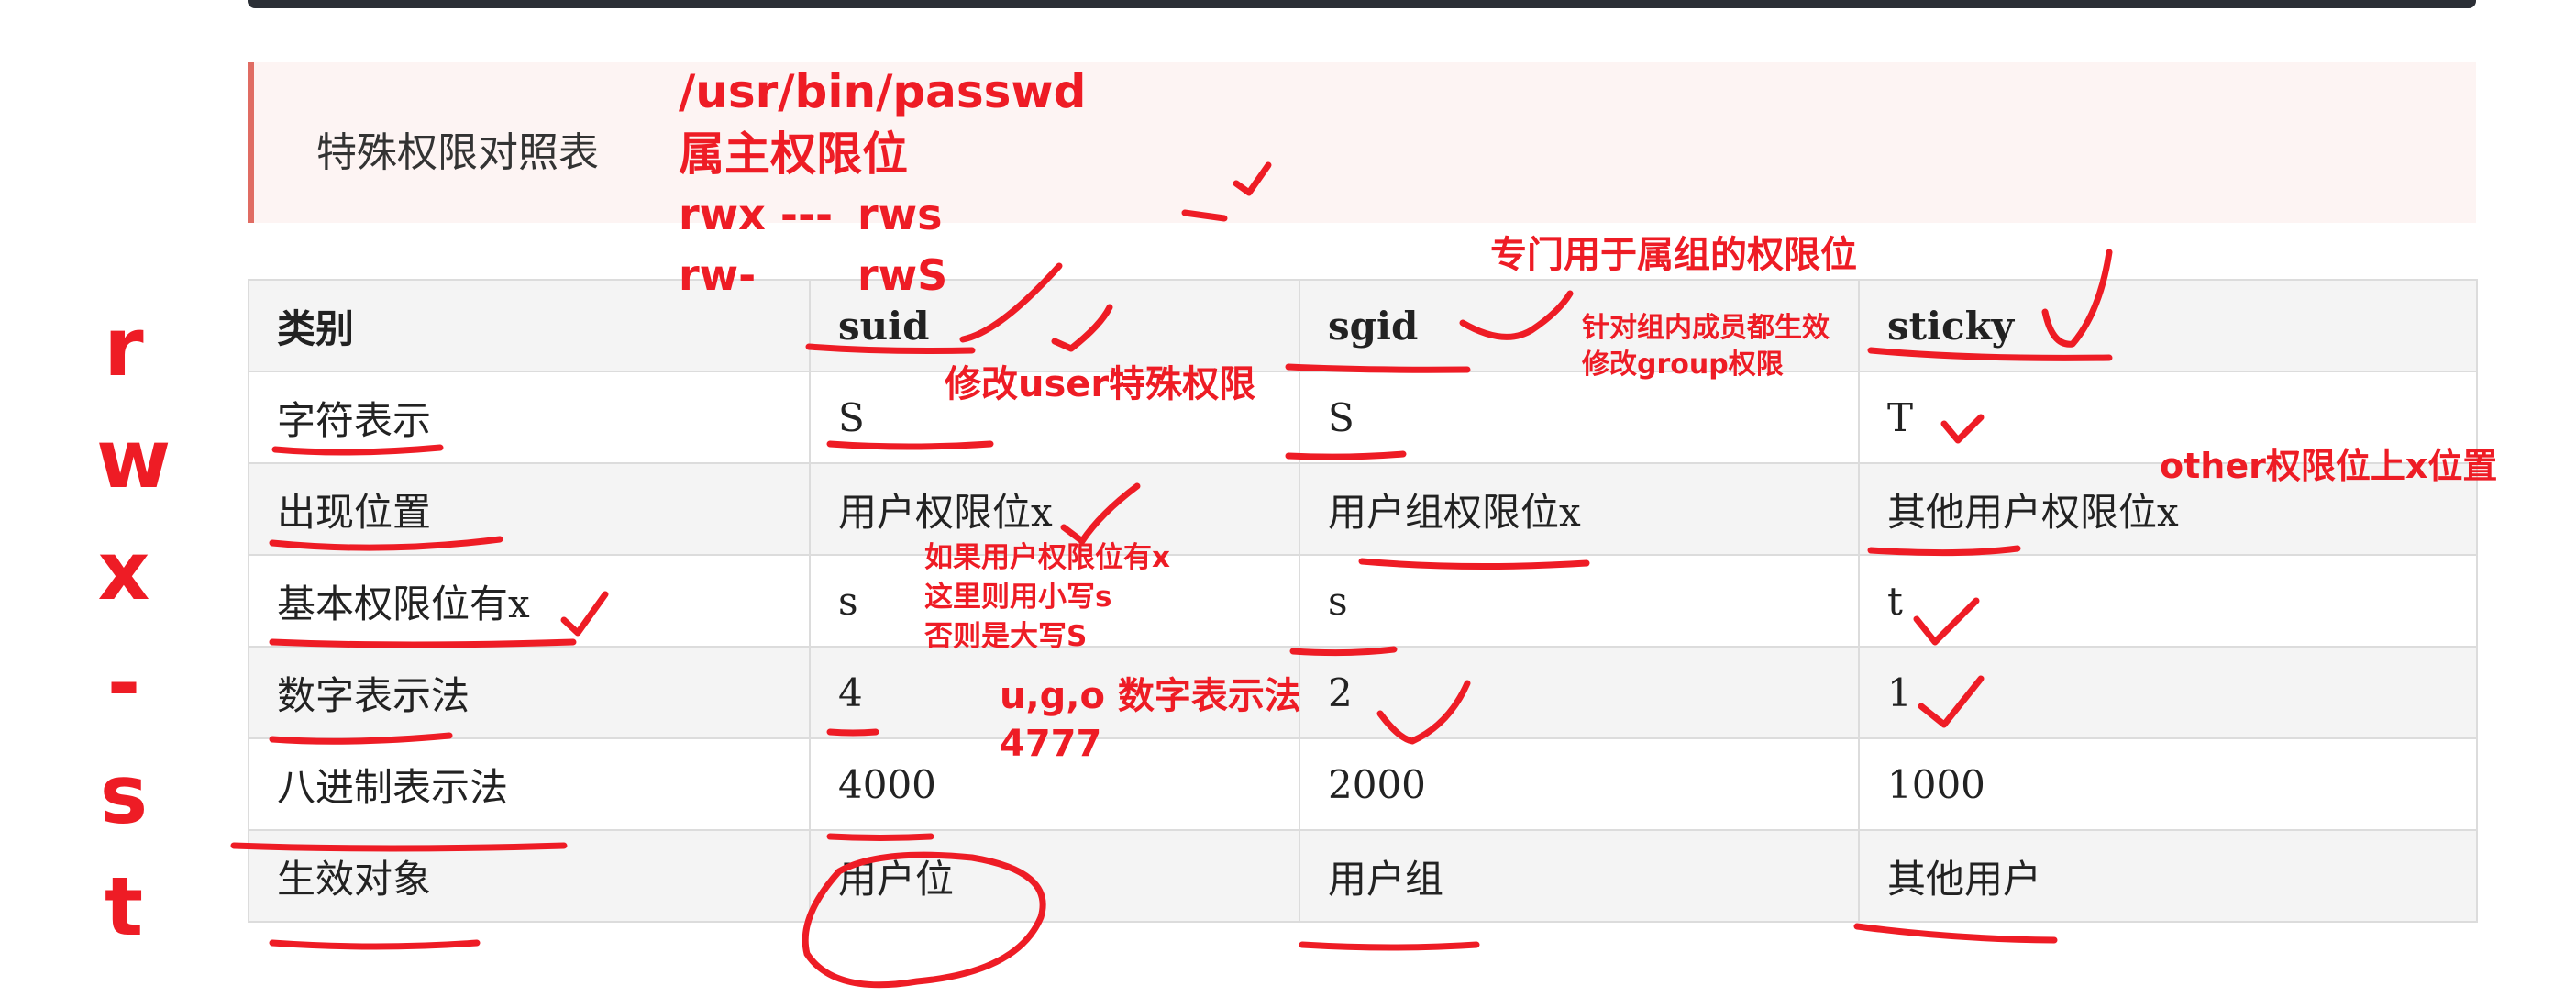  What do you see at coordinates (900, 214) in the screenshot?
I see `annotation-rws: rws` at bounding box center [900, 214].